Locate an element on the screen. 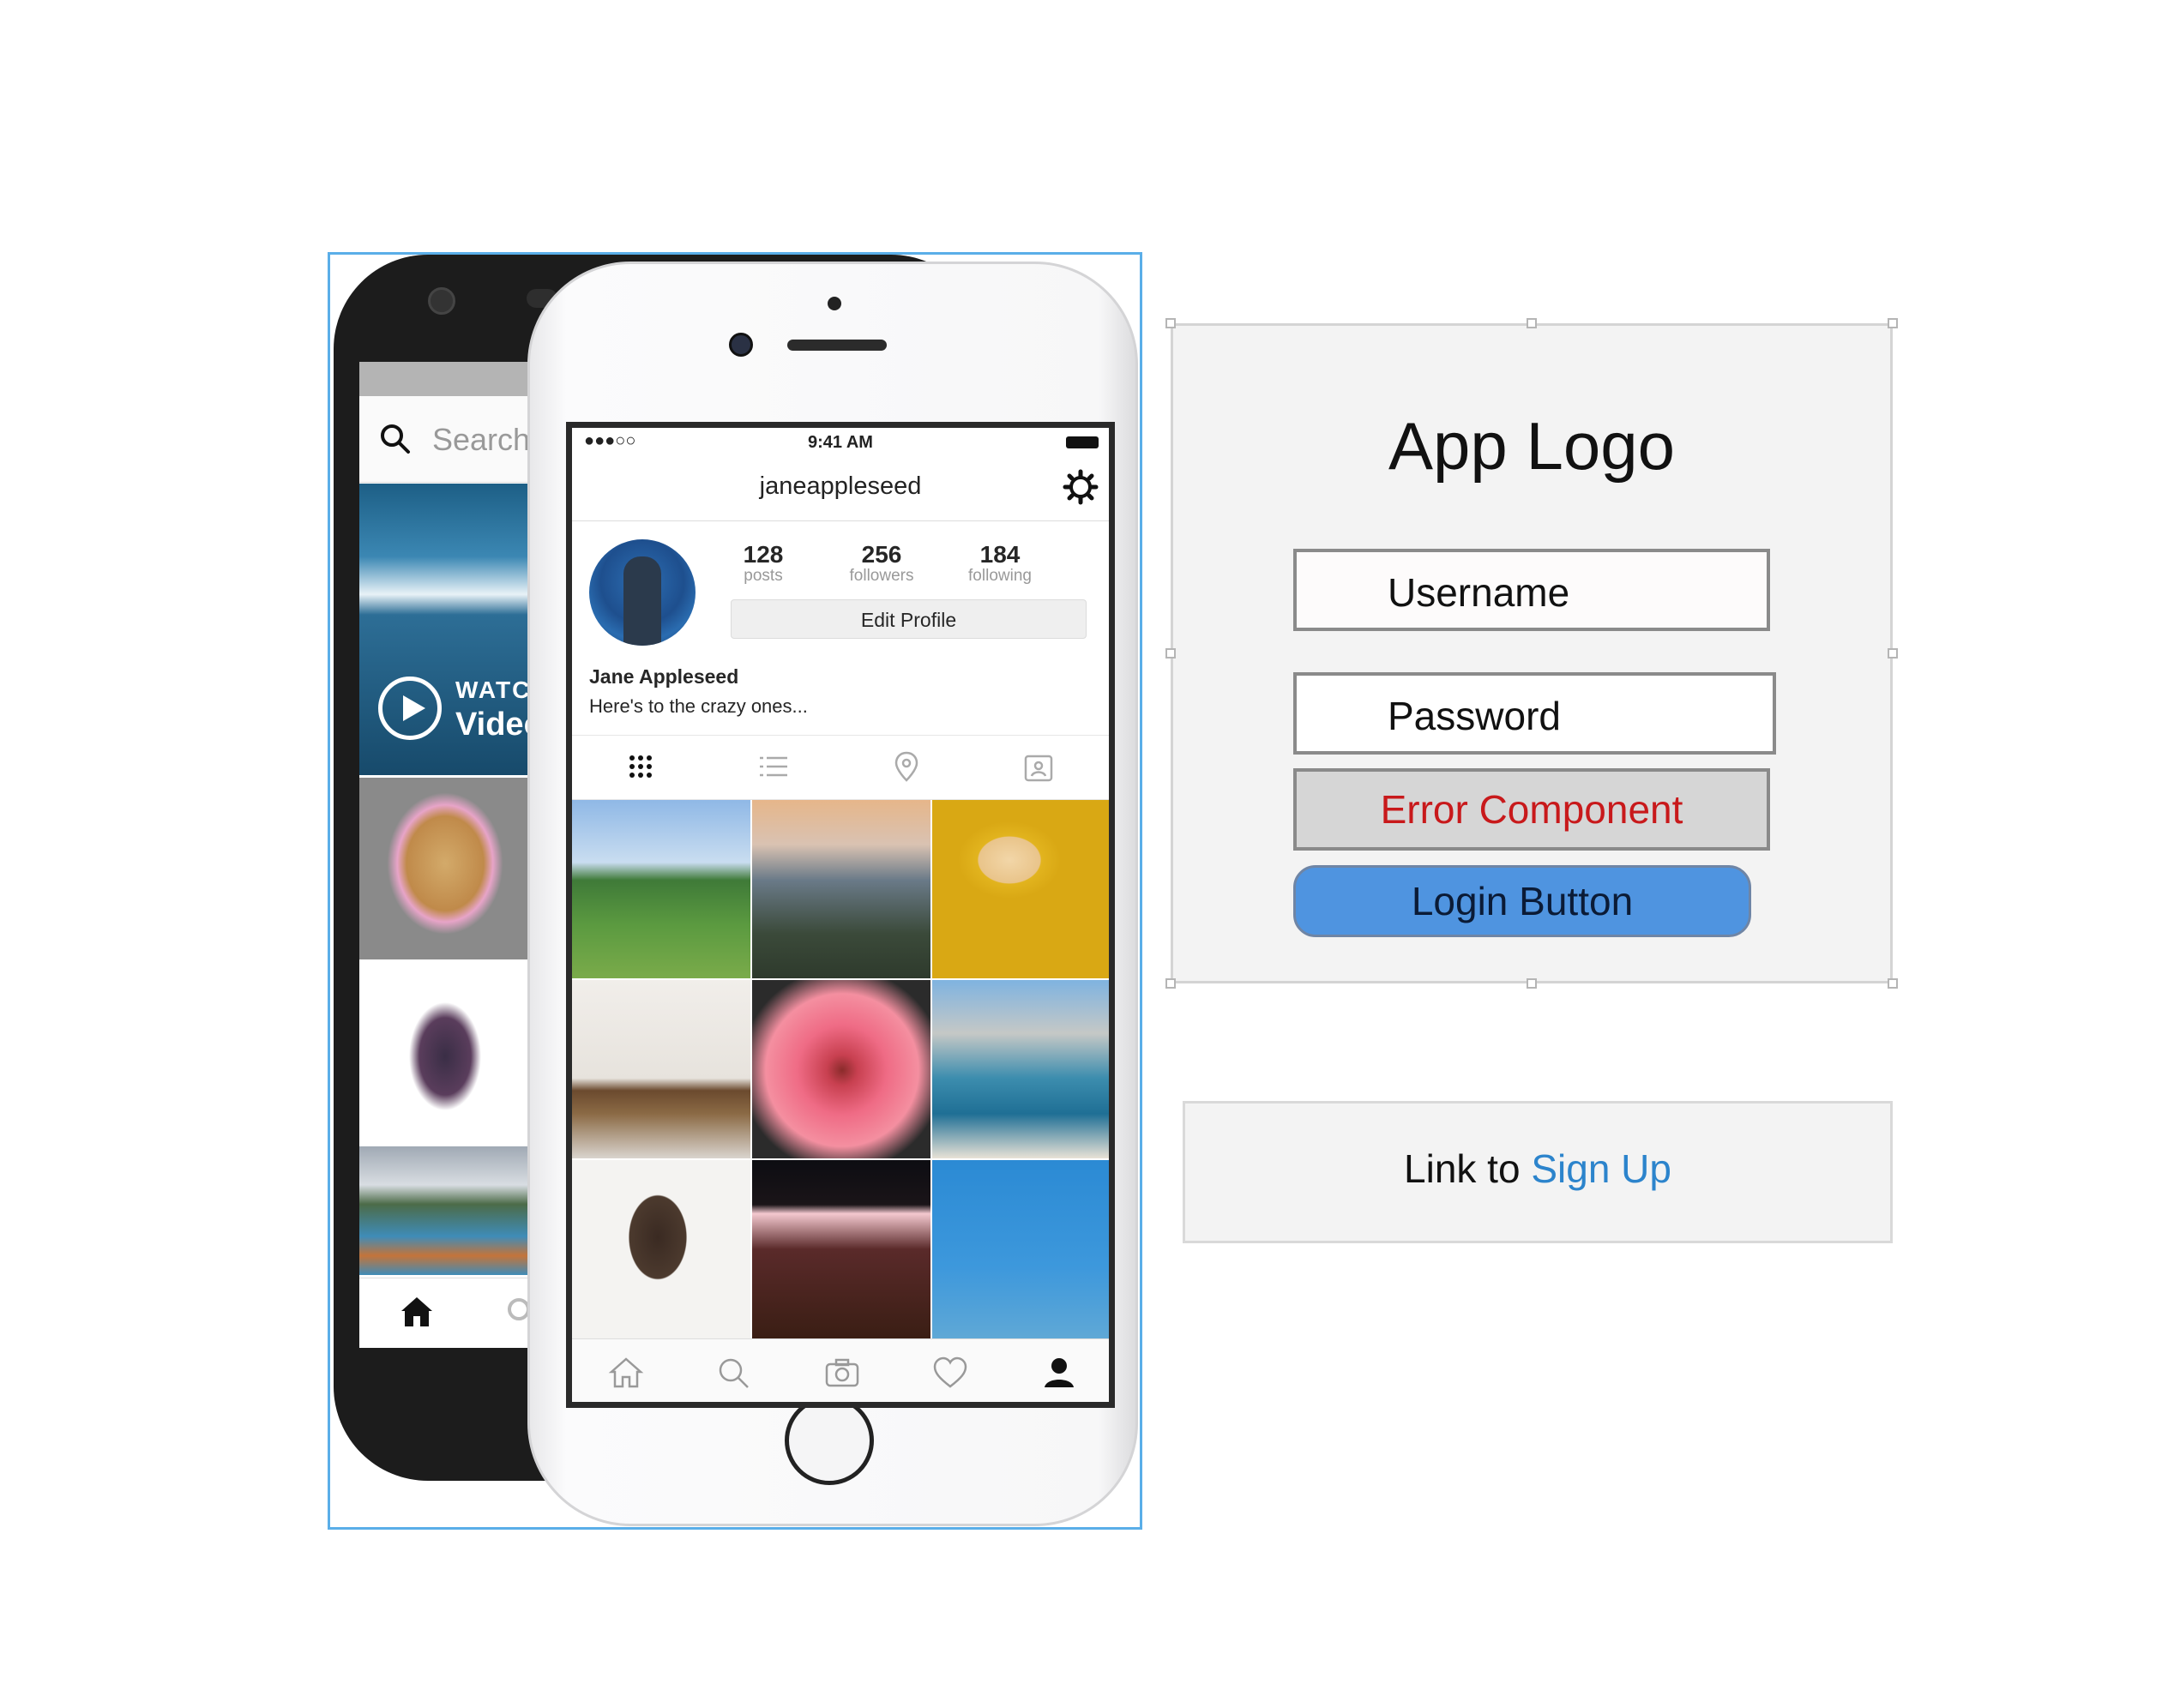 The height and width of the screenshot is (1708, 2168). signup-prefix: Link to is located at coordinates (1468, 1168).